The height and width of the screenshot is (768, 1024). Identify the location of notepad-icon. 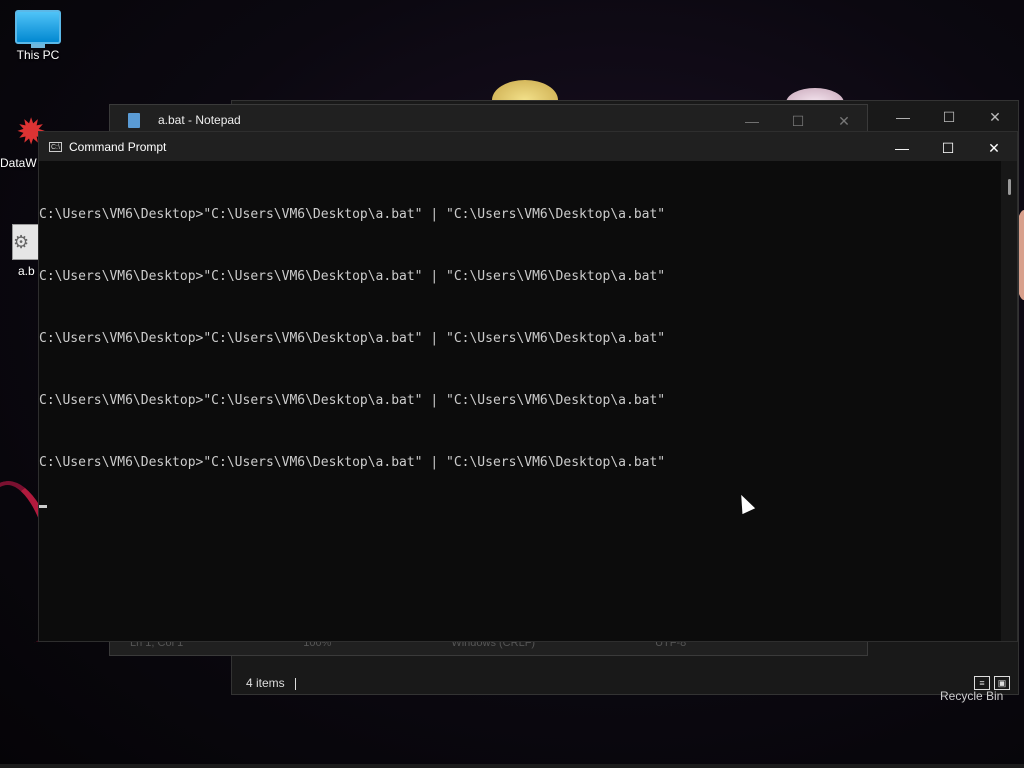
(134, 120).